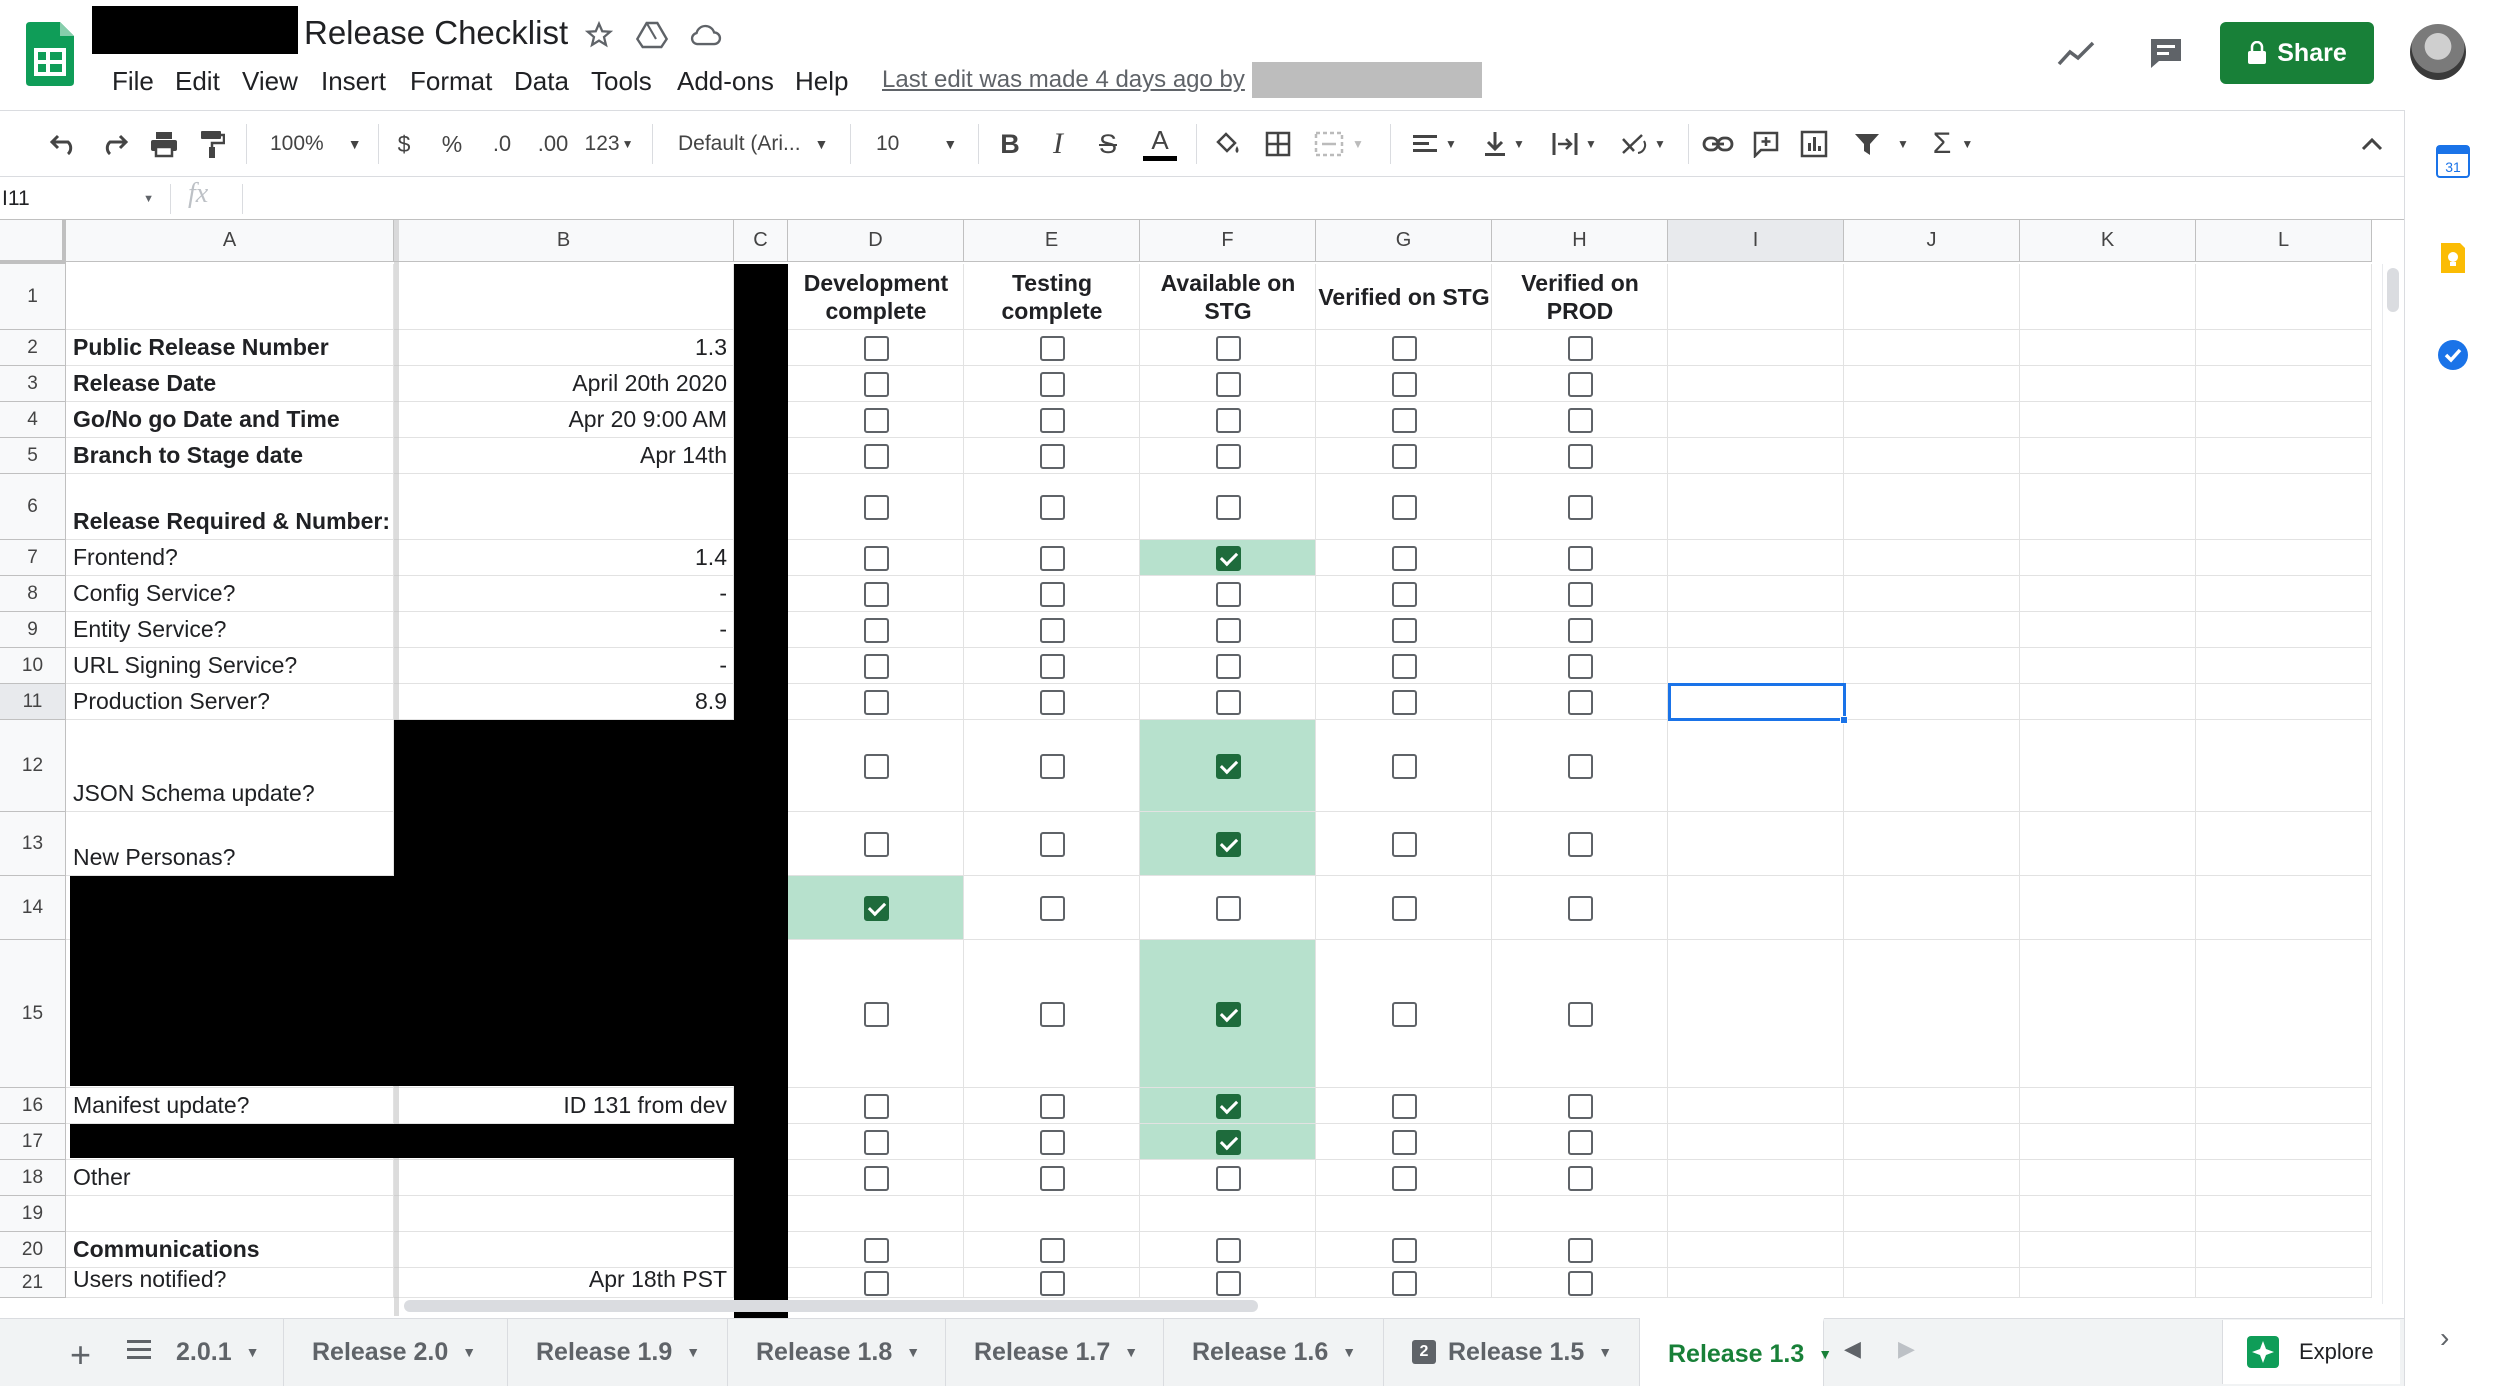 This screenshot has width=2500, height=1386. I want to click on sheet-tab: 2.0.1 ▼, so click(228, 1352).